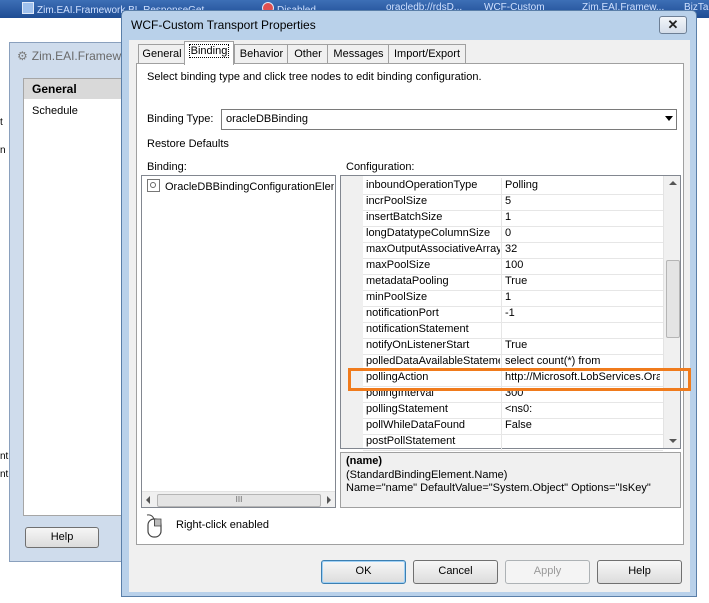 Image resolution: width=709 pixels, height=603 pixels. I want to click on property-row: notificationStatement, so click(513, 330).